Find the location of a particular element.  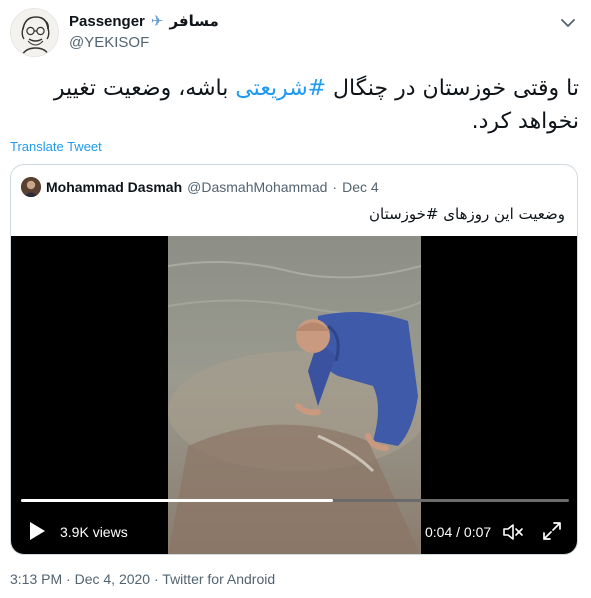

tweet-text-before: تا وقتی خوزستان در چنگال is located at coordinates (452, 88).